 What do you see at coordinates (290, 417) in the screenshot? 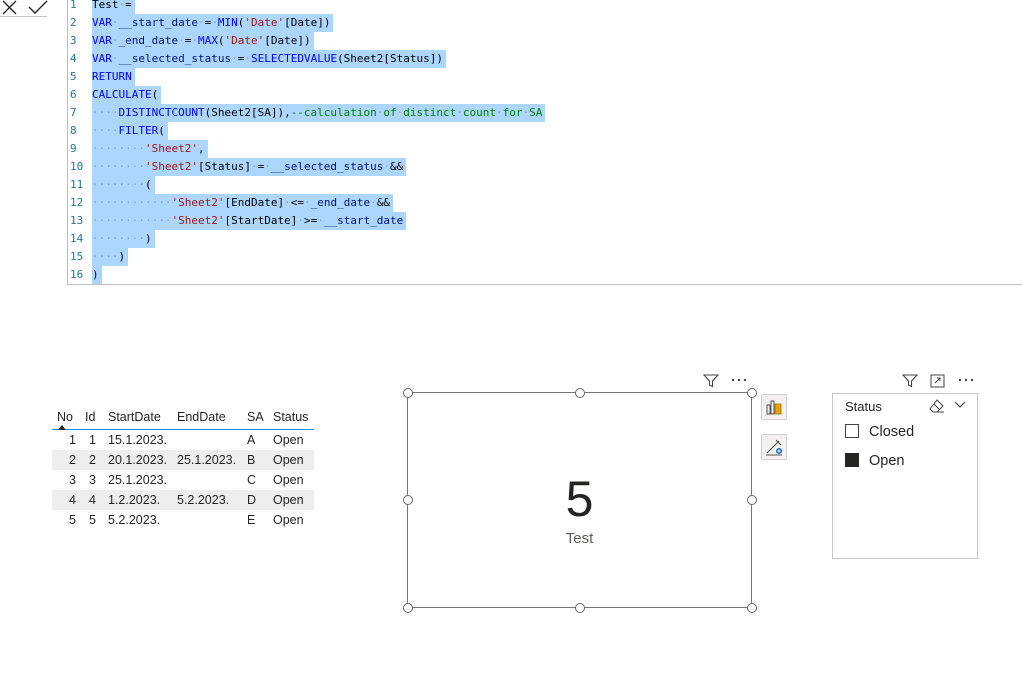
I see `column-header-status: Status` at bounding box center [290, 417].